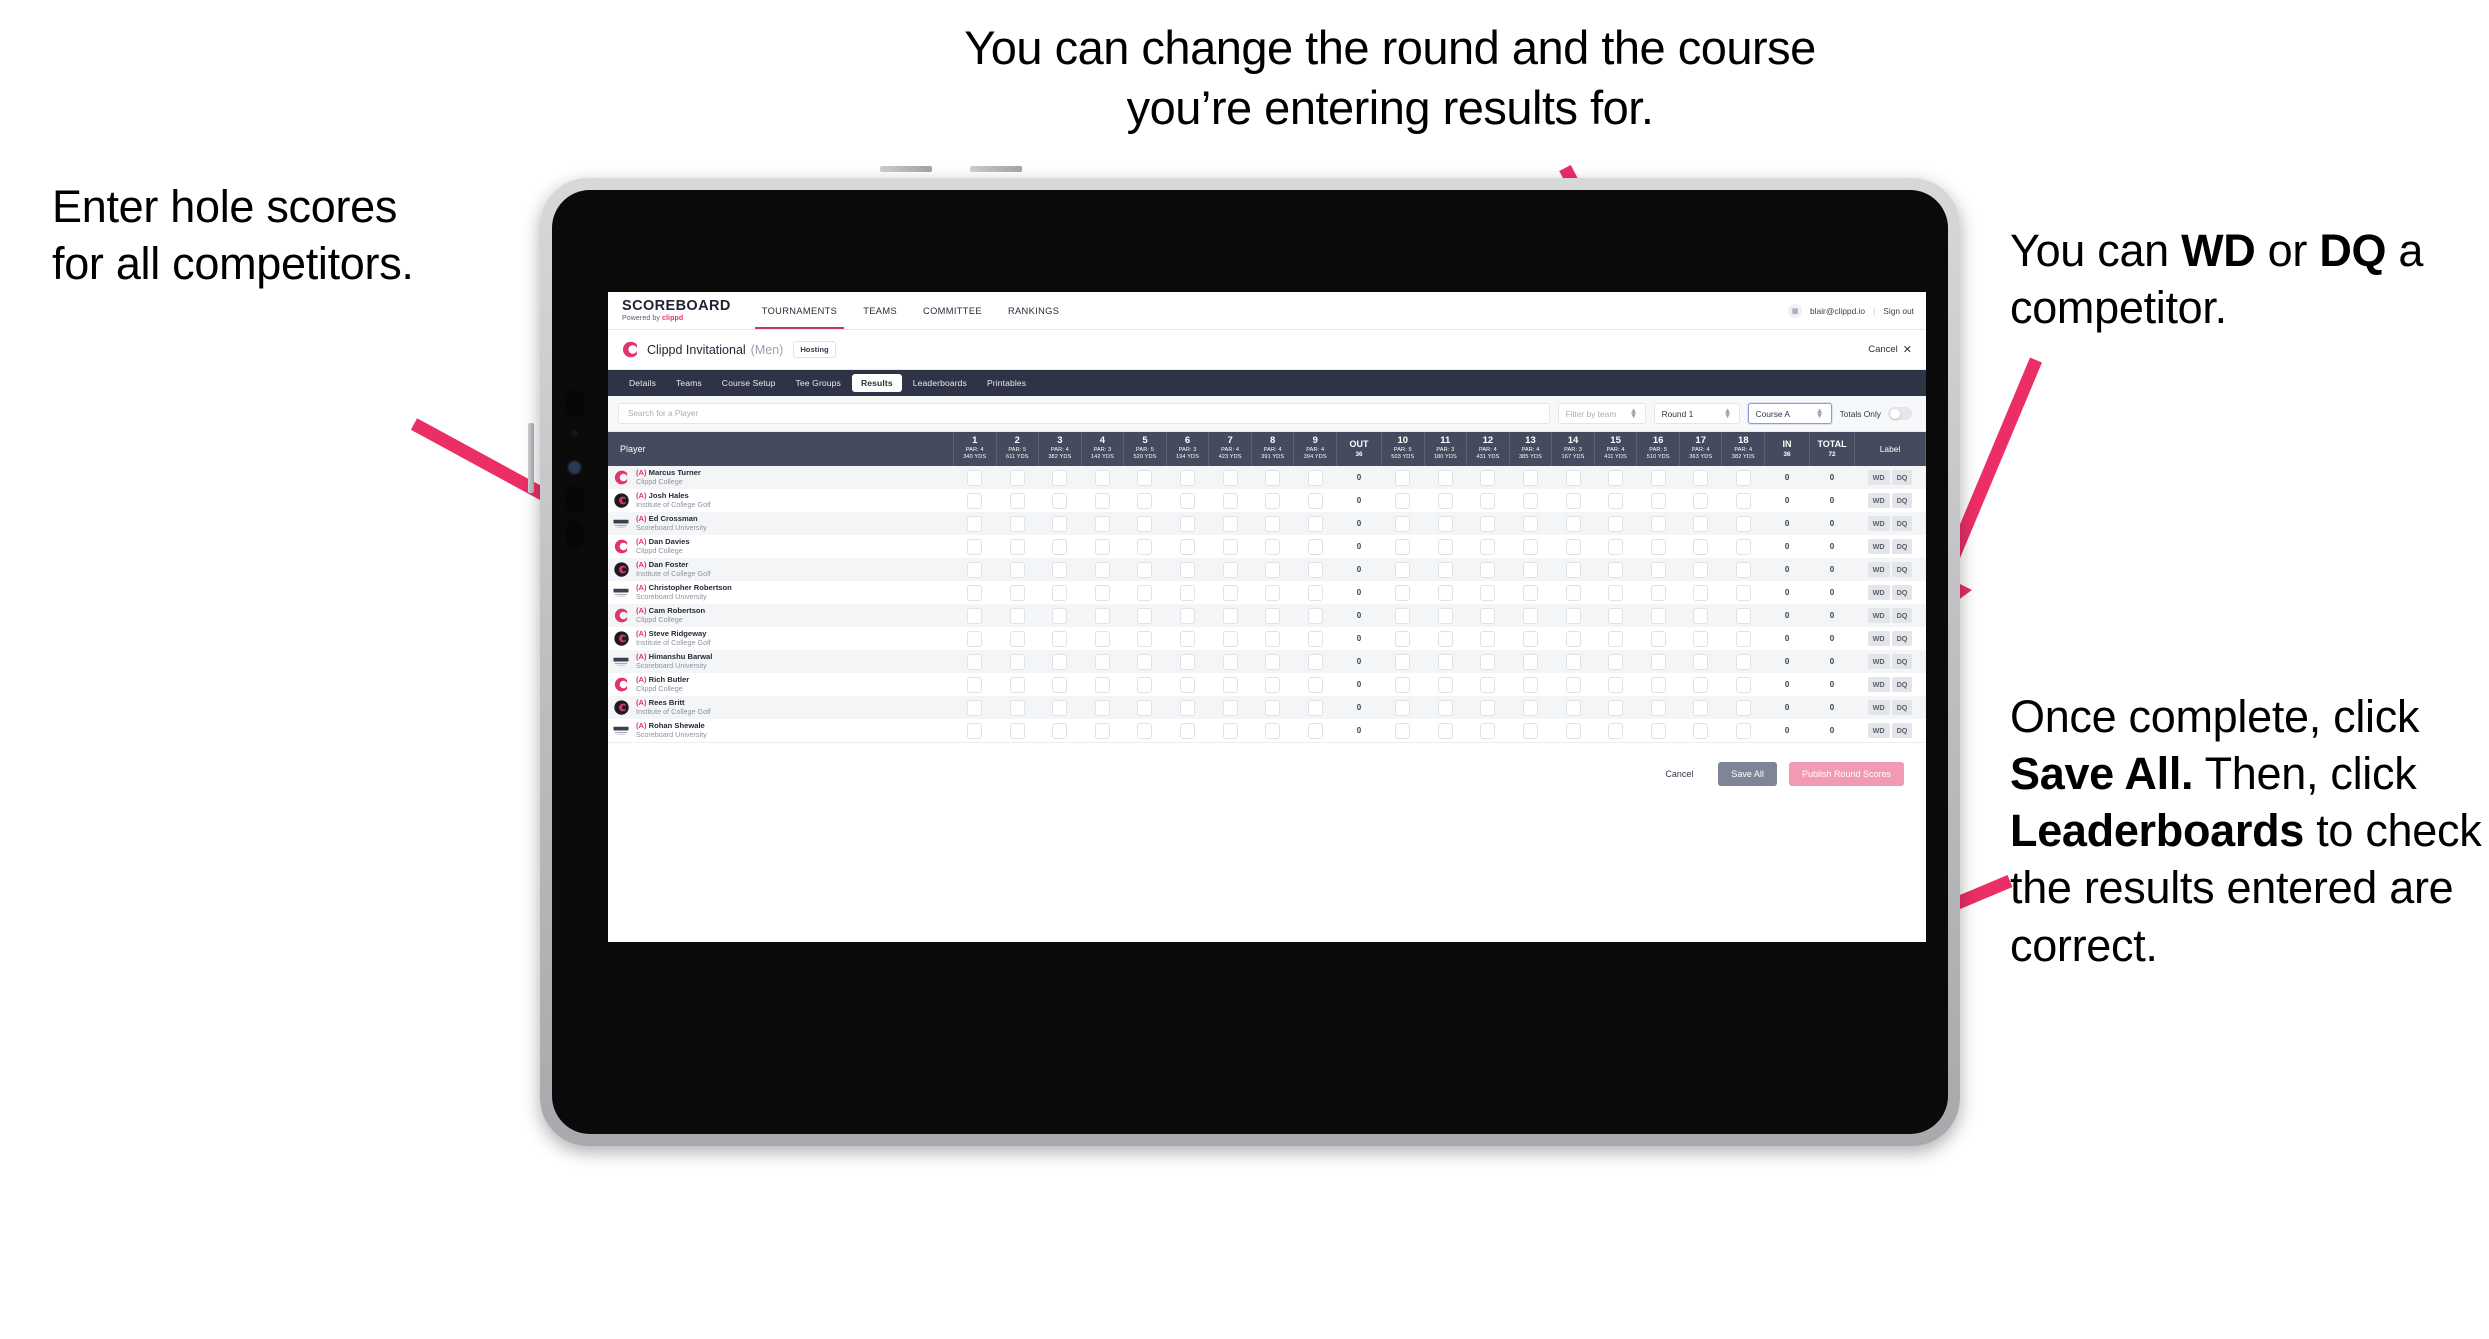  What do you see at coordinates (818, 383) in the screenshot?
I see `tab-tee-groups: Tee Groups` at bounding box center [818, 383].